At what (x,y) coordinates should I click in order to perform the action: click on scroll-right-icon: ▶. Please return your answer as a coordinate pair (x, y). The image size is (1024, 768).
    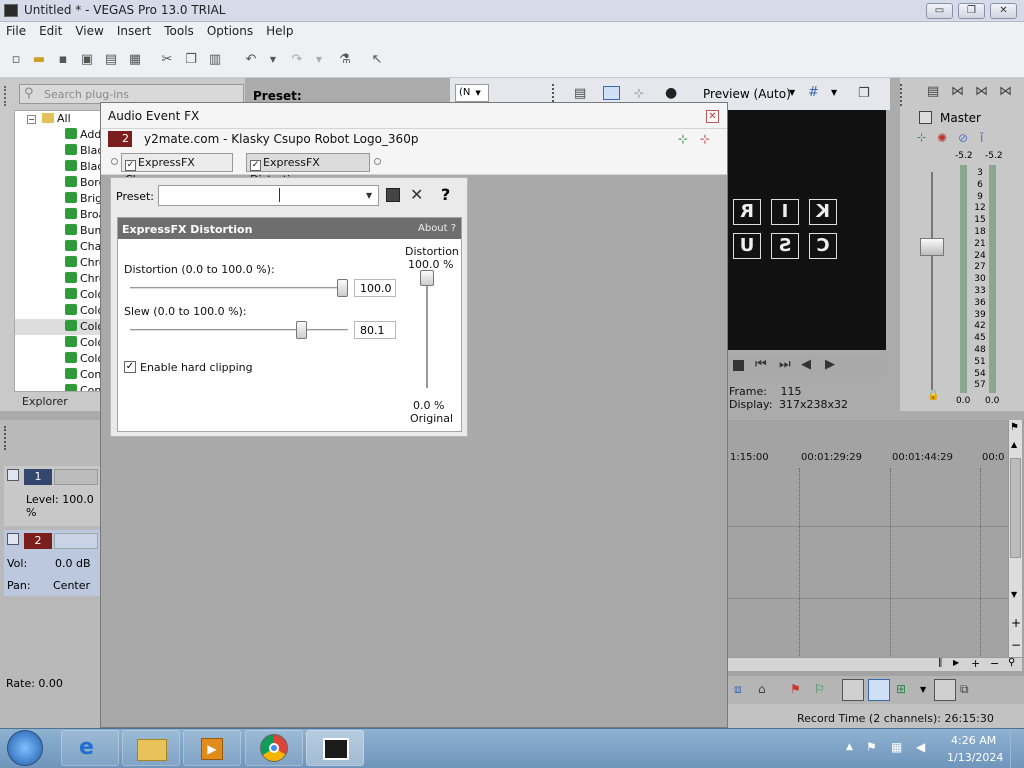
    Looking at the image, I should click on (956, 662).